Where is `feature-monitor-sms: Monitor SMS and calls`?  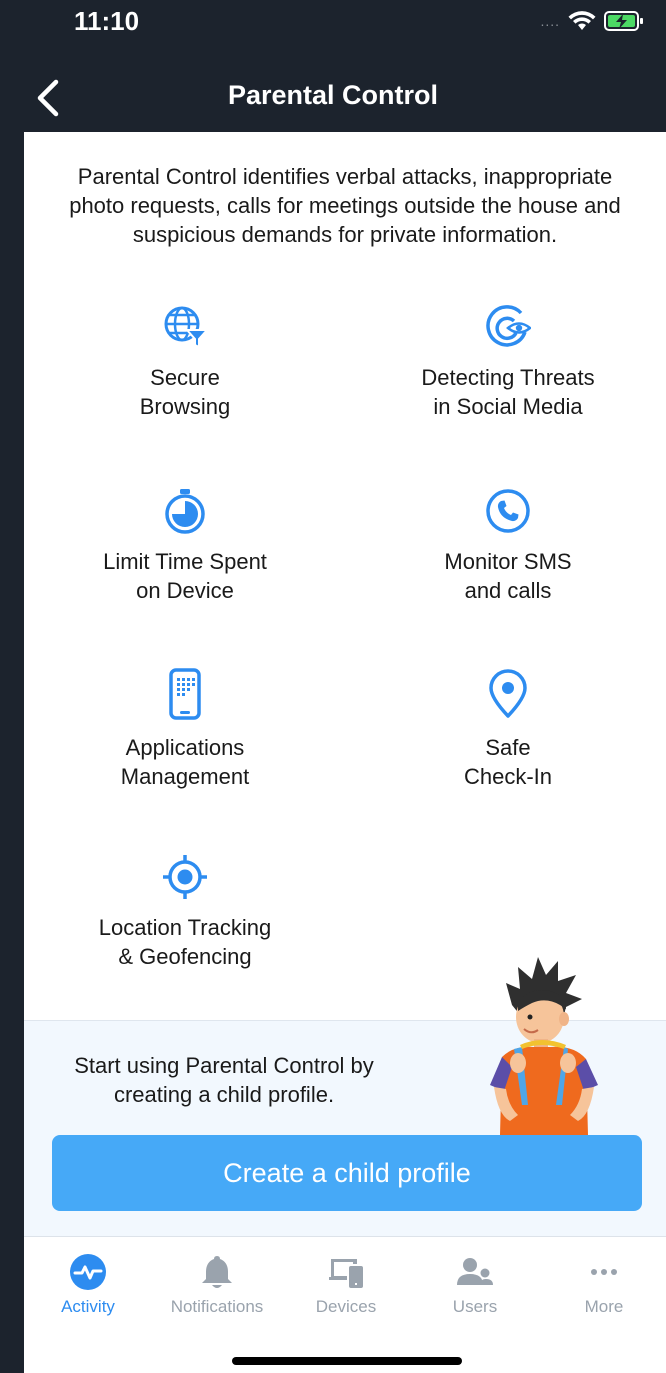 feature-monitor-sms: Monitor SMS and calls is located at coordinates (508, 546).